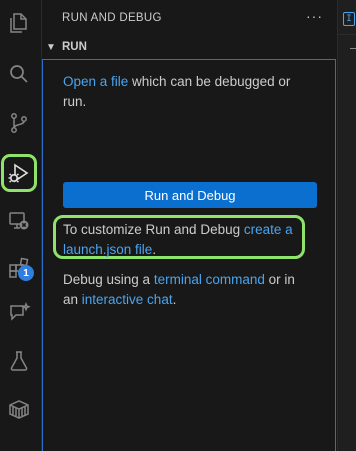 Image resolution: width=356 pixels, height=451 pixels. What do you see at coordinates (108, 279) in the screenshot?
I see `debug-text: Debug using a` at bounding box center [108, 279].